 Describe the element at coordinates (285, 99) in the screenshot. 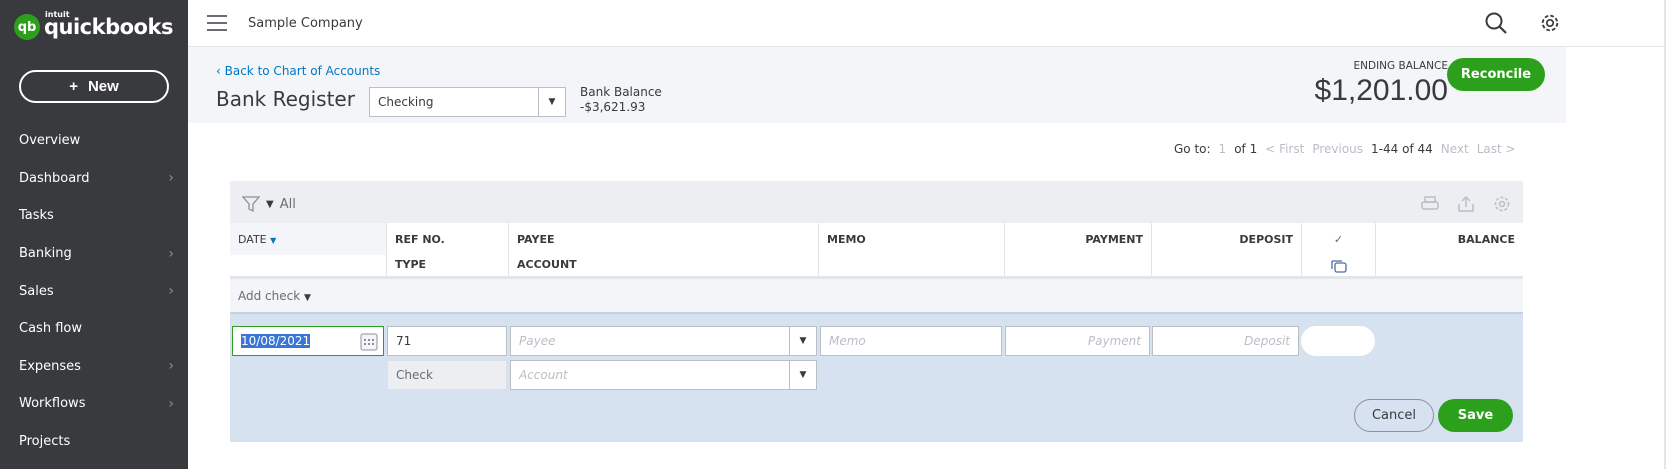

I see `page-title: Bank Register` at that location.